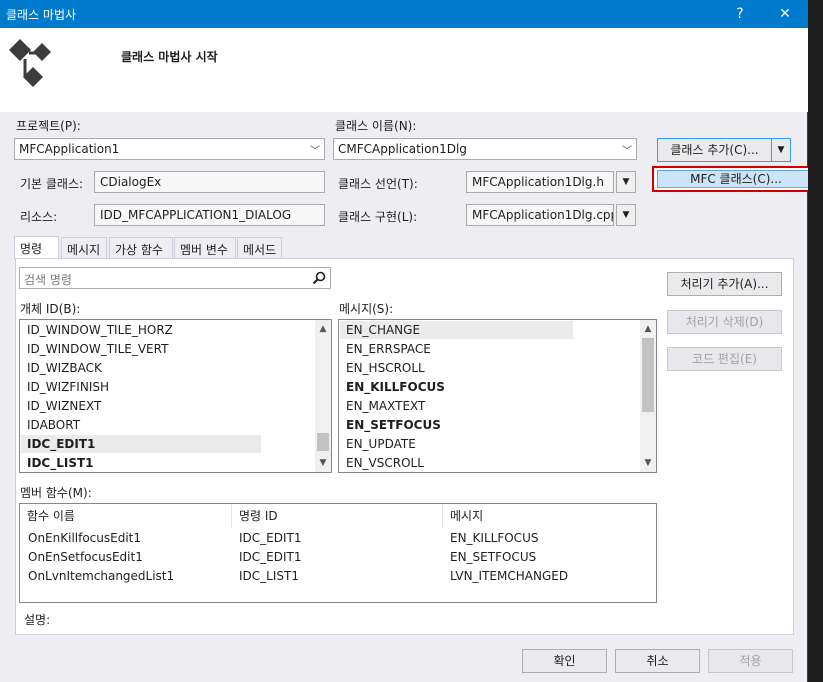  What do you see at coordinates (750, 661) in the screenshot?
I see `apply-button: 적용` at bounding box center [750, 661].